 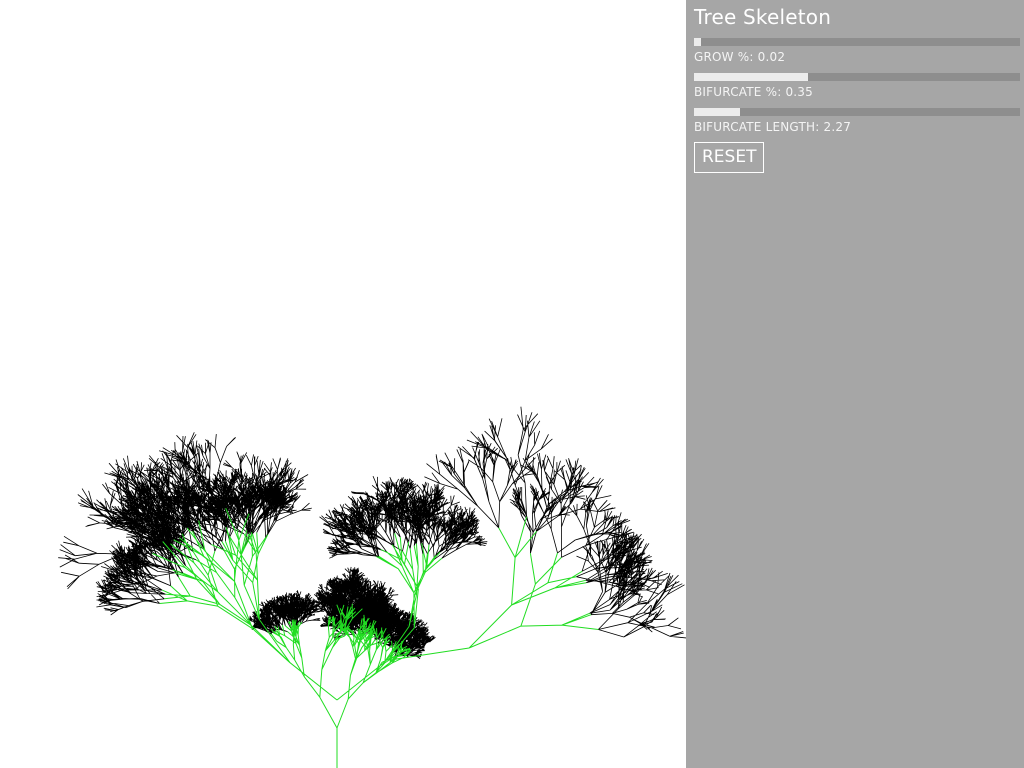 I want to click on bifurcate-length-slider-label: BIFURCATE LENGTH: 2.27, so click(x=773, y=127).